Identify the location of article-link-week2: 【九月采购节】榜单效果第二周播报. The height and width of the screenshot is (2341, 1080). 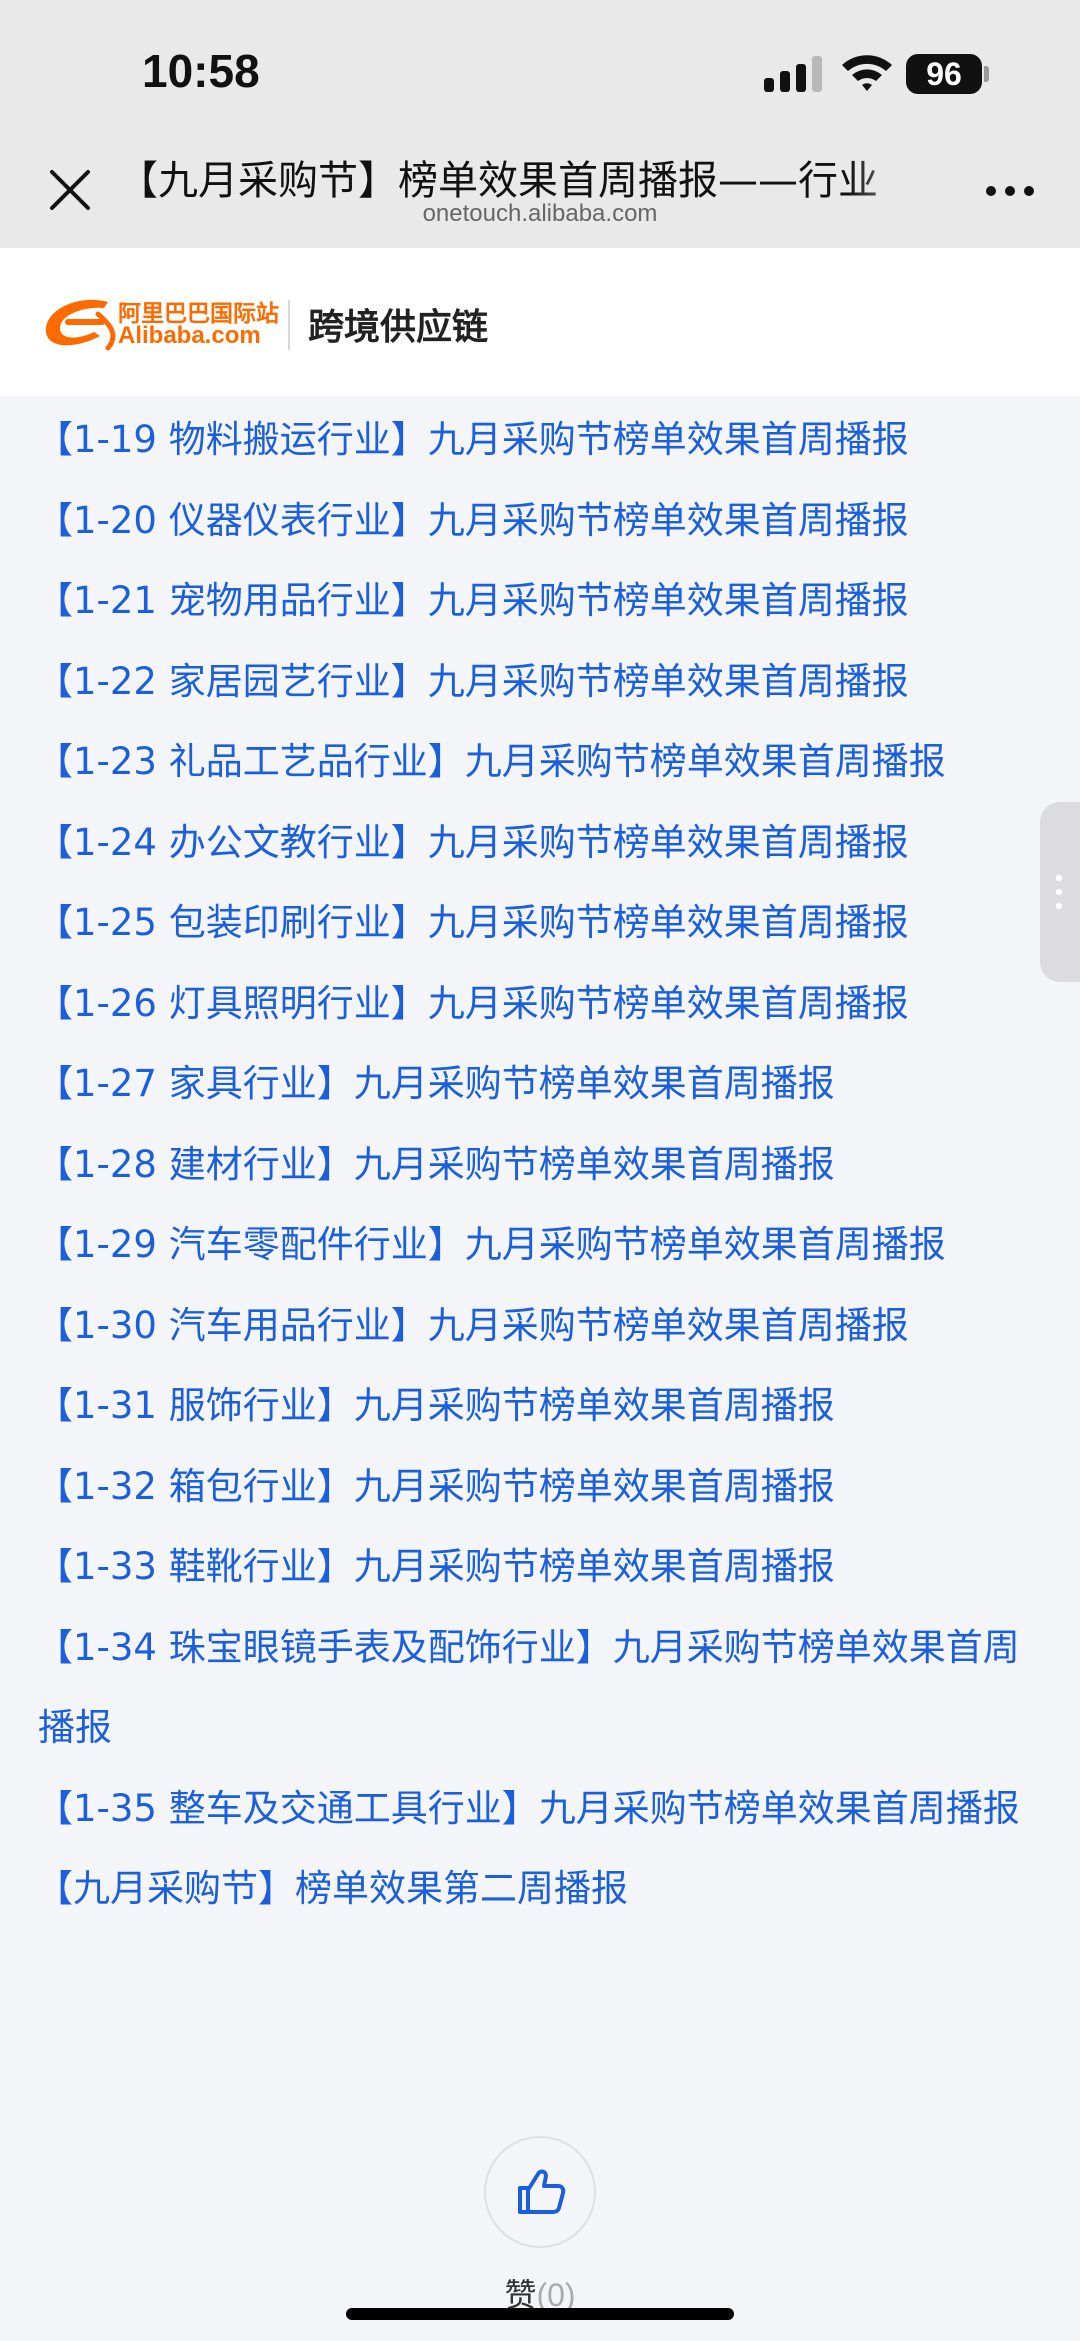
(537, 1889).